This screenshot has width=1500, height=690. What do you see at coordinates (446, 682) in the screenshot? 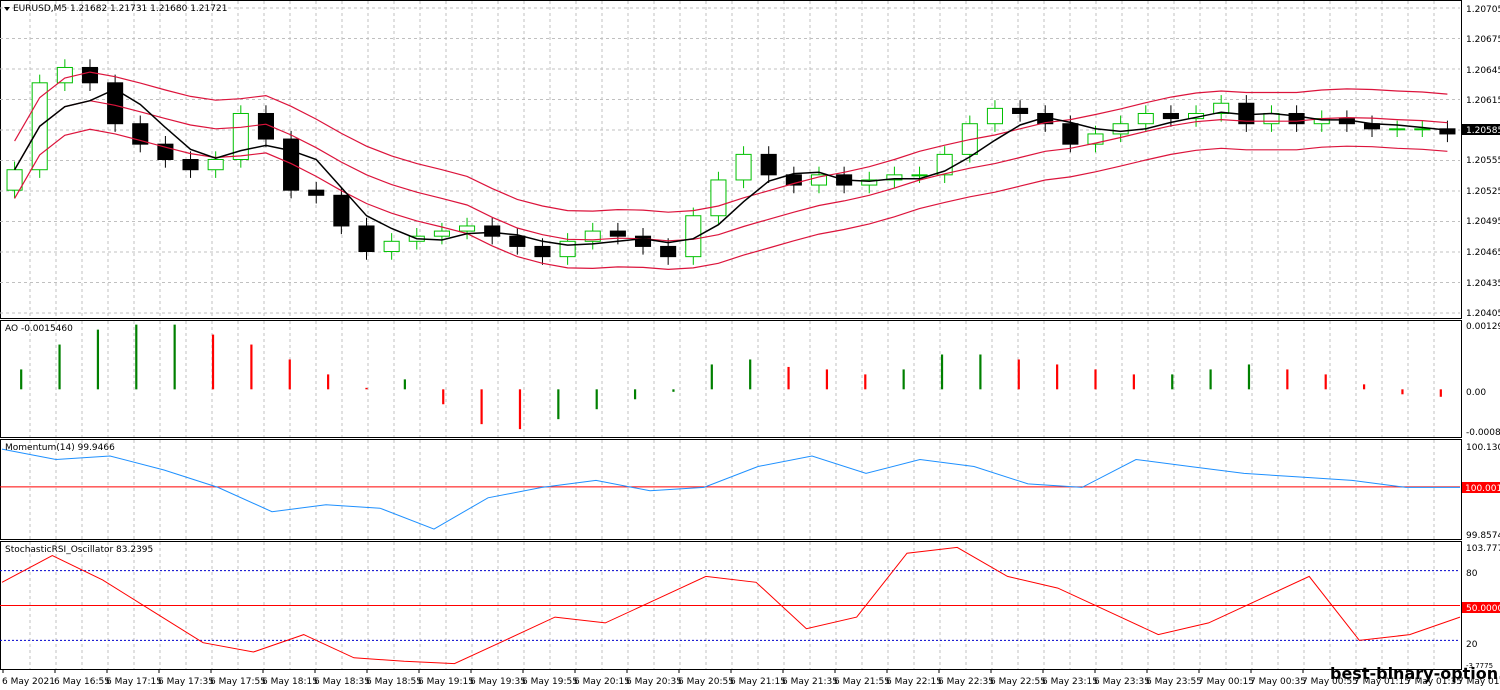
I see `time-label: 6 May 19:15` at bounding box center [446, 682].